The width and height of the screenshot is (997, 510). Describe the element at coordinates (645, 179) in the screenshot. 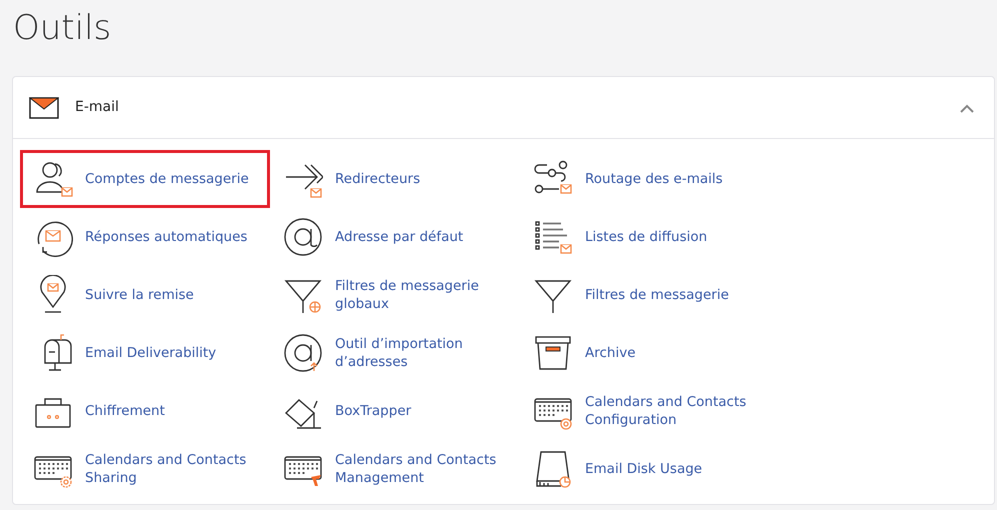

I see `tool-link: Routage des e-mails` at that location.